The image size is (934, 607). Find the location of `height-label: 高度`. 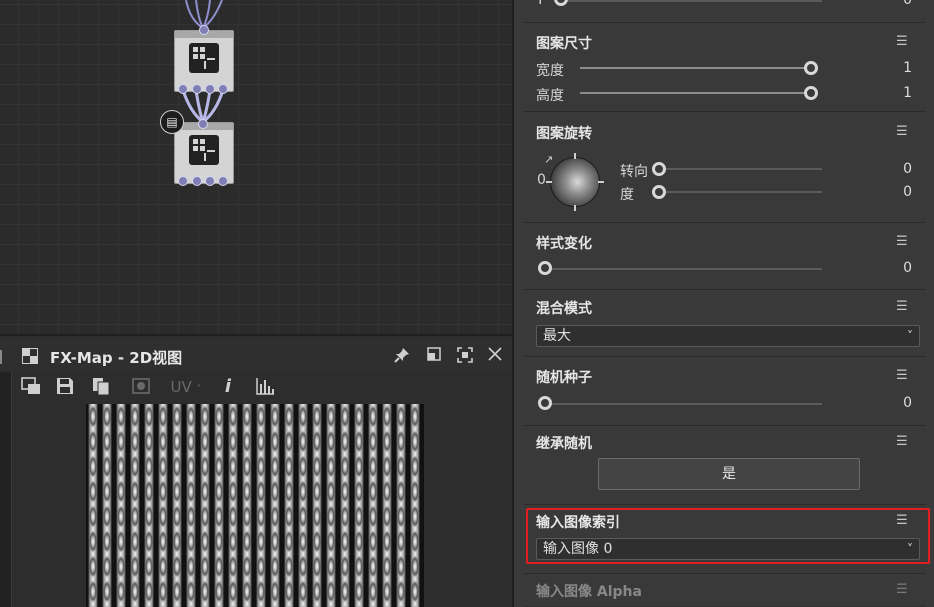

height-label: 高度 is located at coordinates (550, 96).